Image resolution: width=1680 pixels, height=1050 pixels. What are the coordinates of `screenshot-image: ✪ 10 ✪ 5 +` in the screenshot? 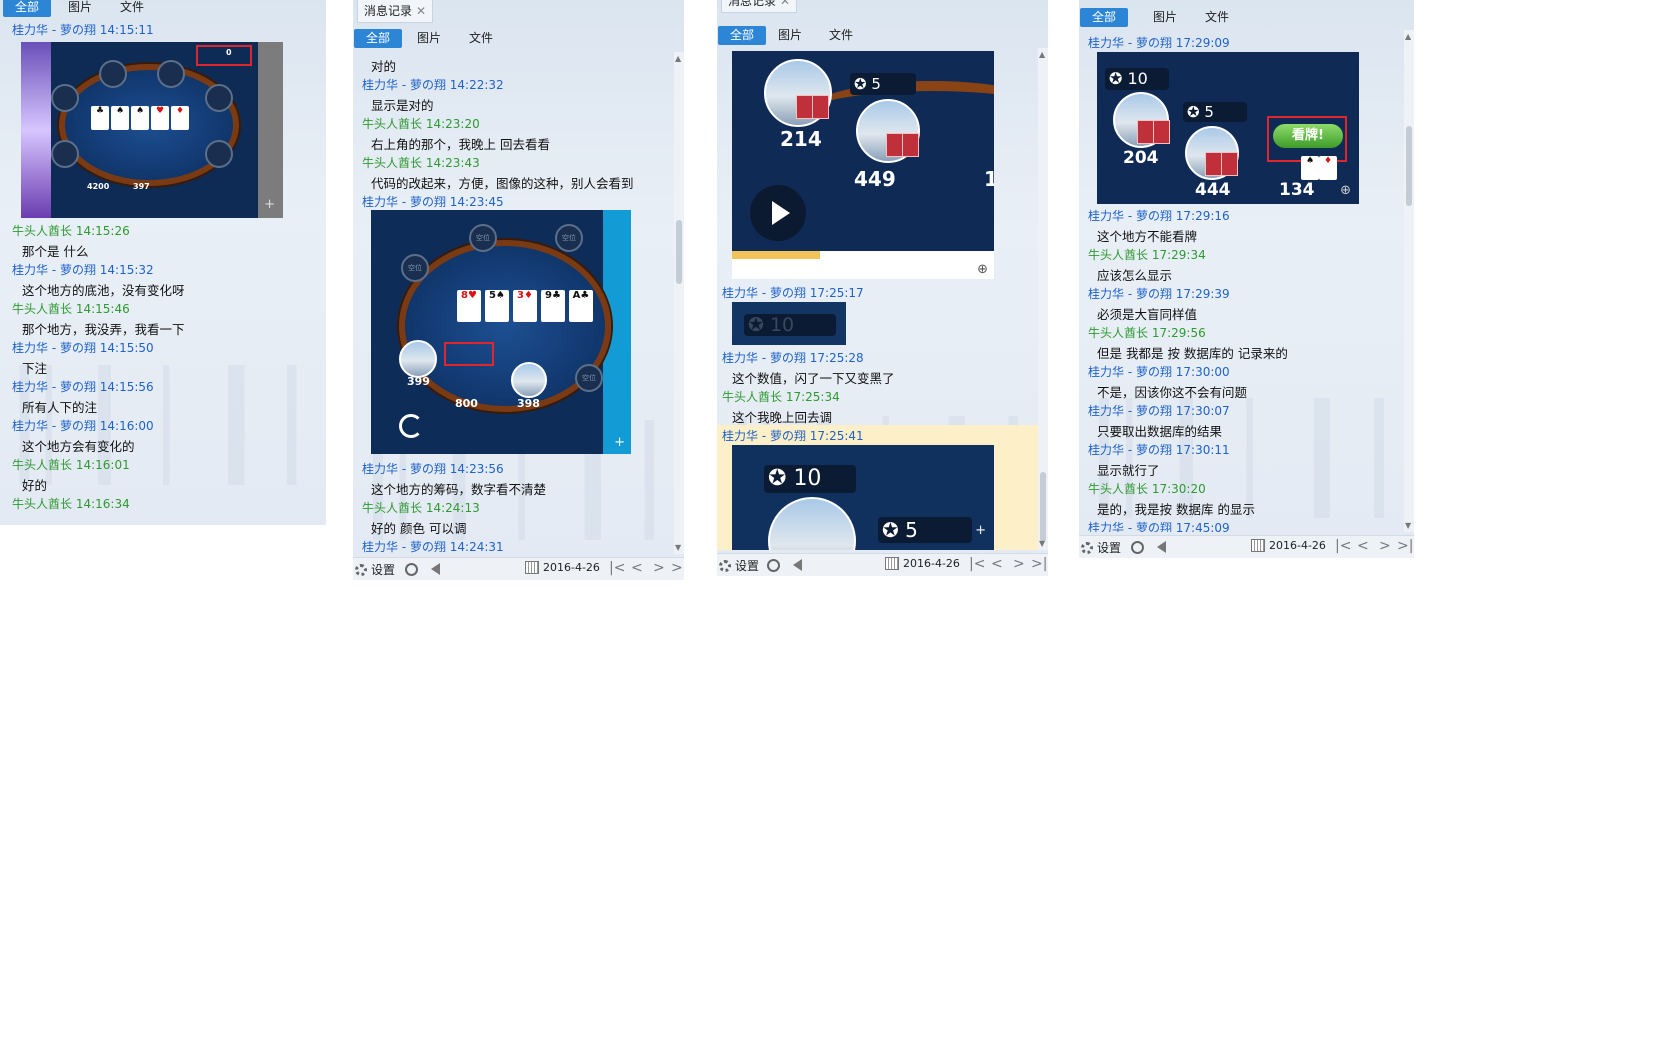 It's located at (863, 497).